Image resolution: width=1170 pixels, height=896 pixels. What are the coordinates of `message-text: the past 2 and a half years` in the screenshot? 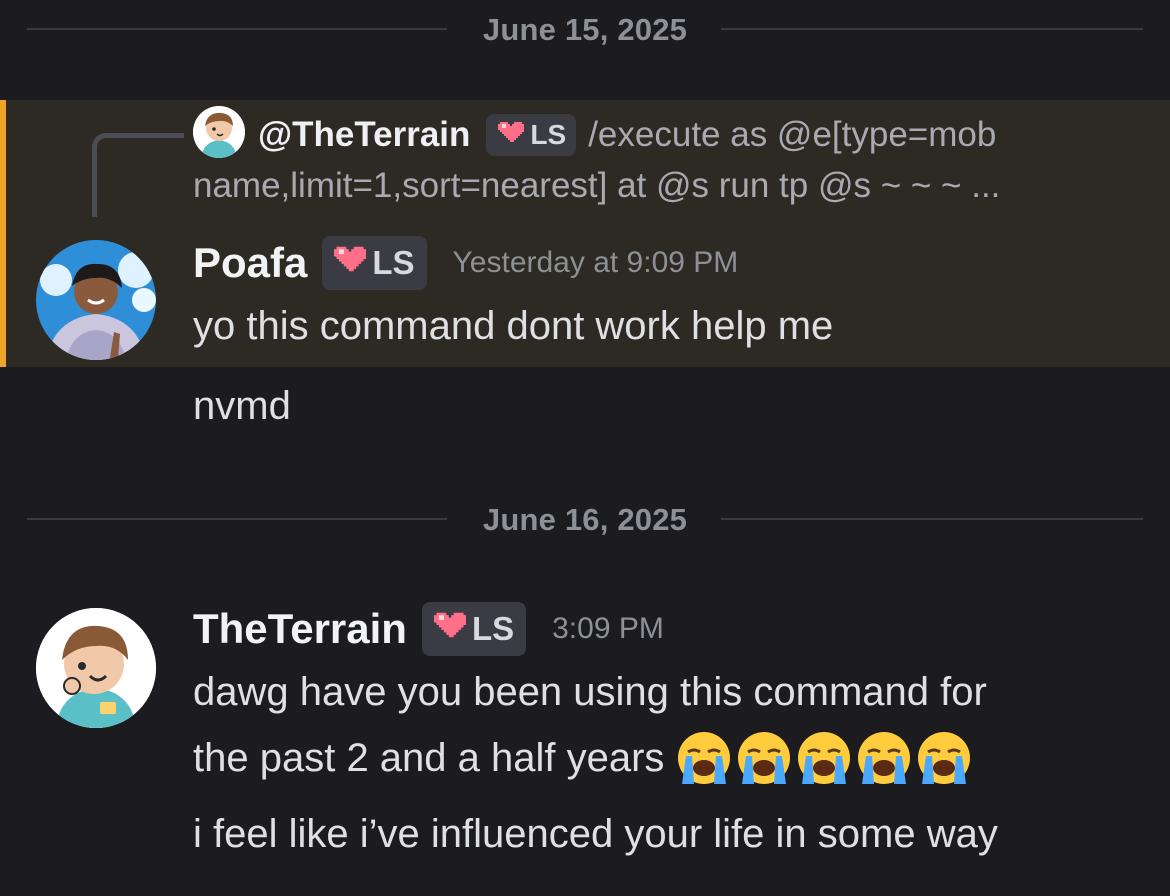 It's located at (429, 757).